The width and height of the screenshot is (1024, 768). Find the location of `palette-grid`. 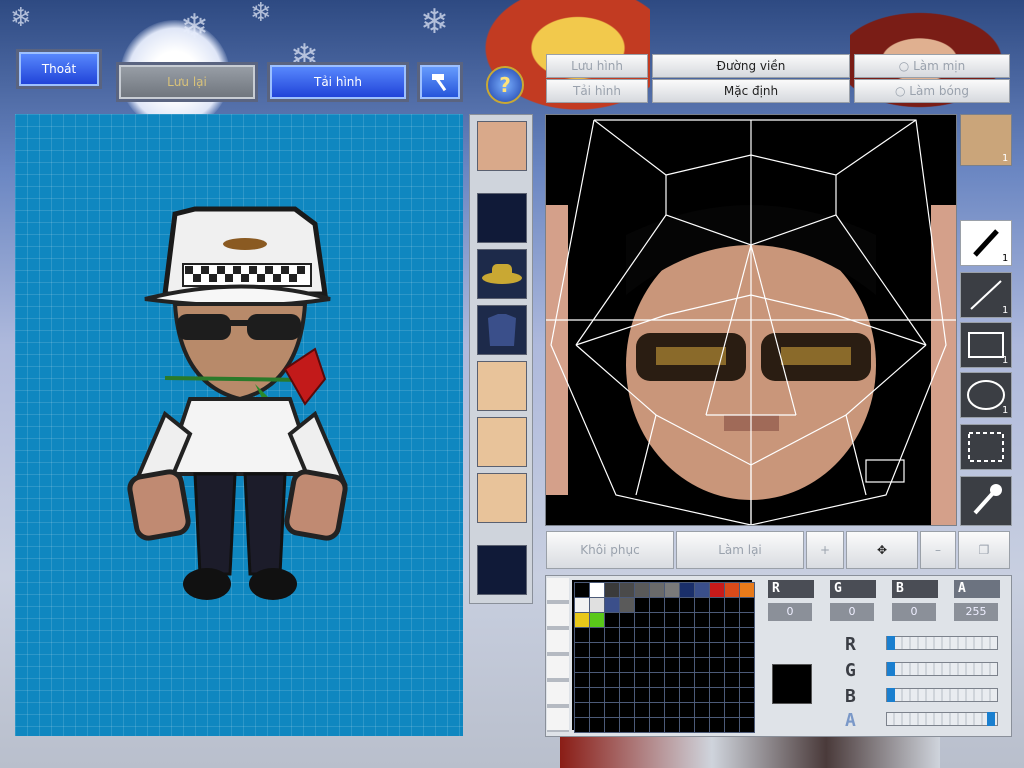

palette-grid is located at coordinates (663, 656).